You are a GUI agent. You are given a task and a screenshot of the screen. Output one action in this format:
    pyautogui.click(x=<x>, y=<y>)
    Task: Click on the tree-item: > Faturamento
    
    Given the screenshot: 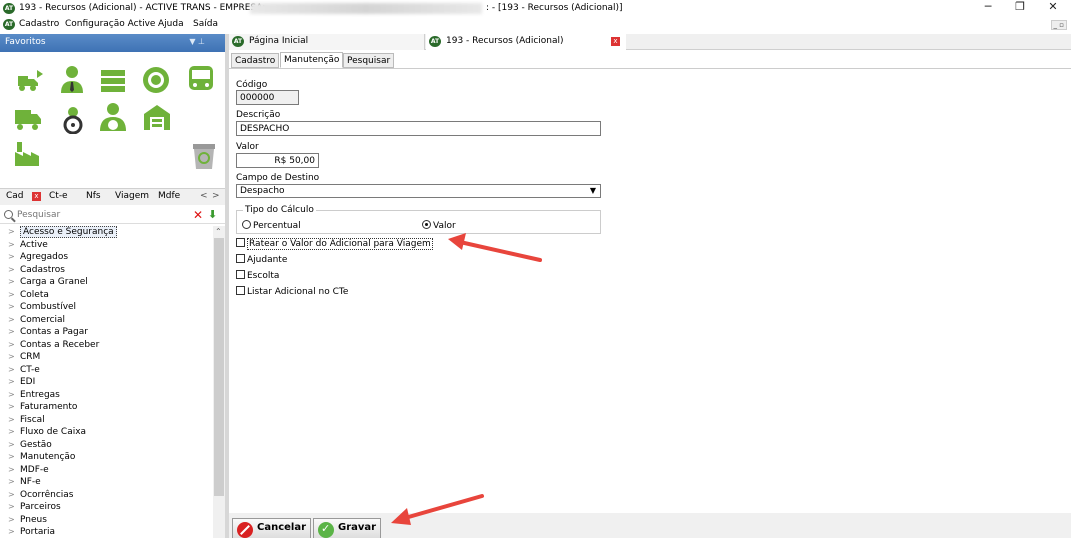 What is the action you would take?
    pyautogui.click(x=42, y=407)
    